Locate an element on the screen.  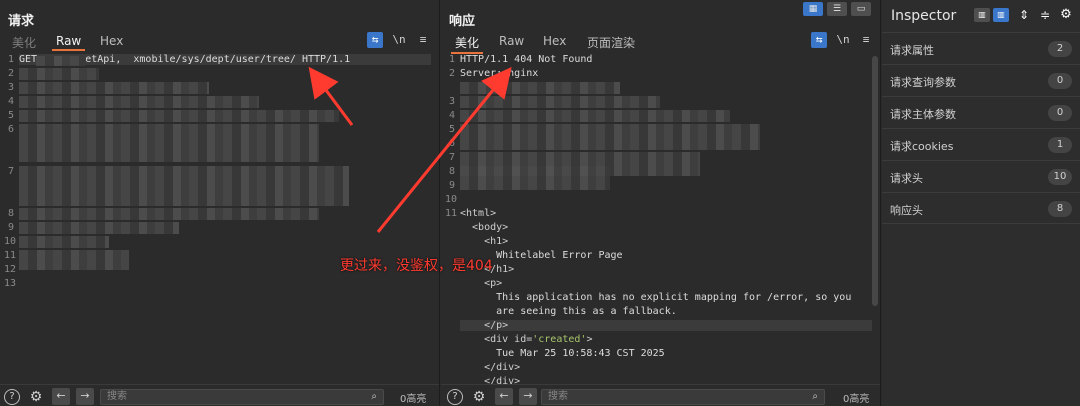
response-tab-render: 页面渲染 is located at coordinates (611, 42).